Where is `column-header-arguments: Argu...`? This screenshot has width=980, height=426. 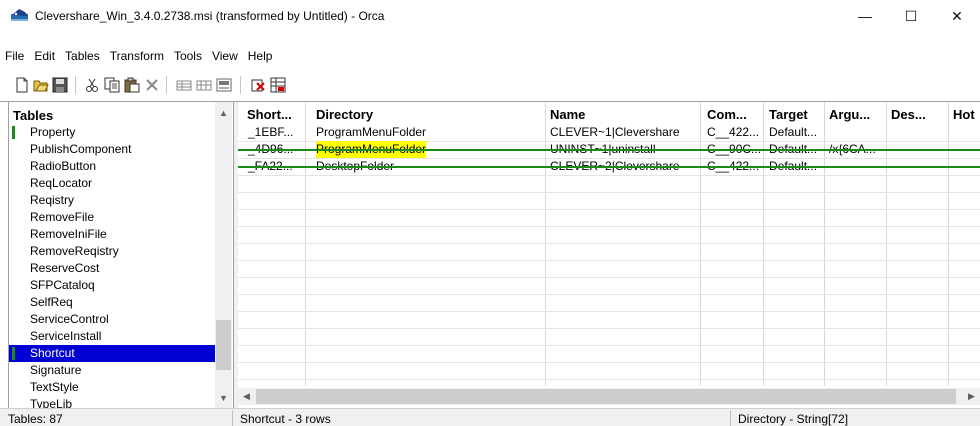
column-header-arguments: Argu... is located at coordinates (849, 114).